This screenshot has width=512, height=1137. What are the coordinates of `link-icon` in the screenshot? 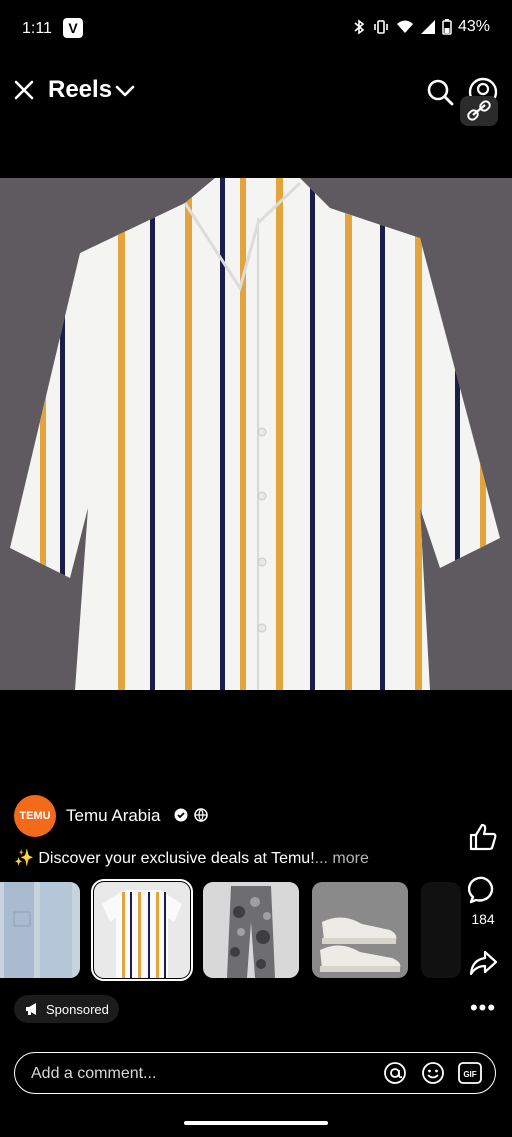 It's located at (479, 110).